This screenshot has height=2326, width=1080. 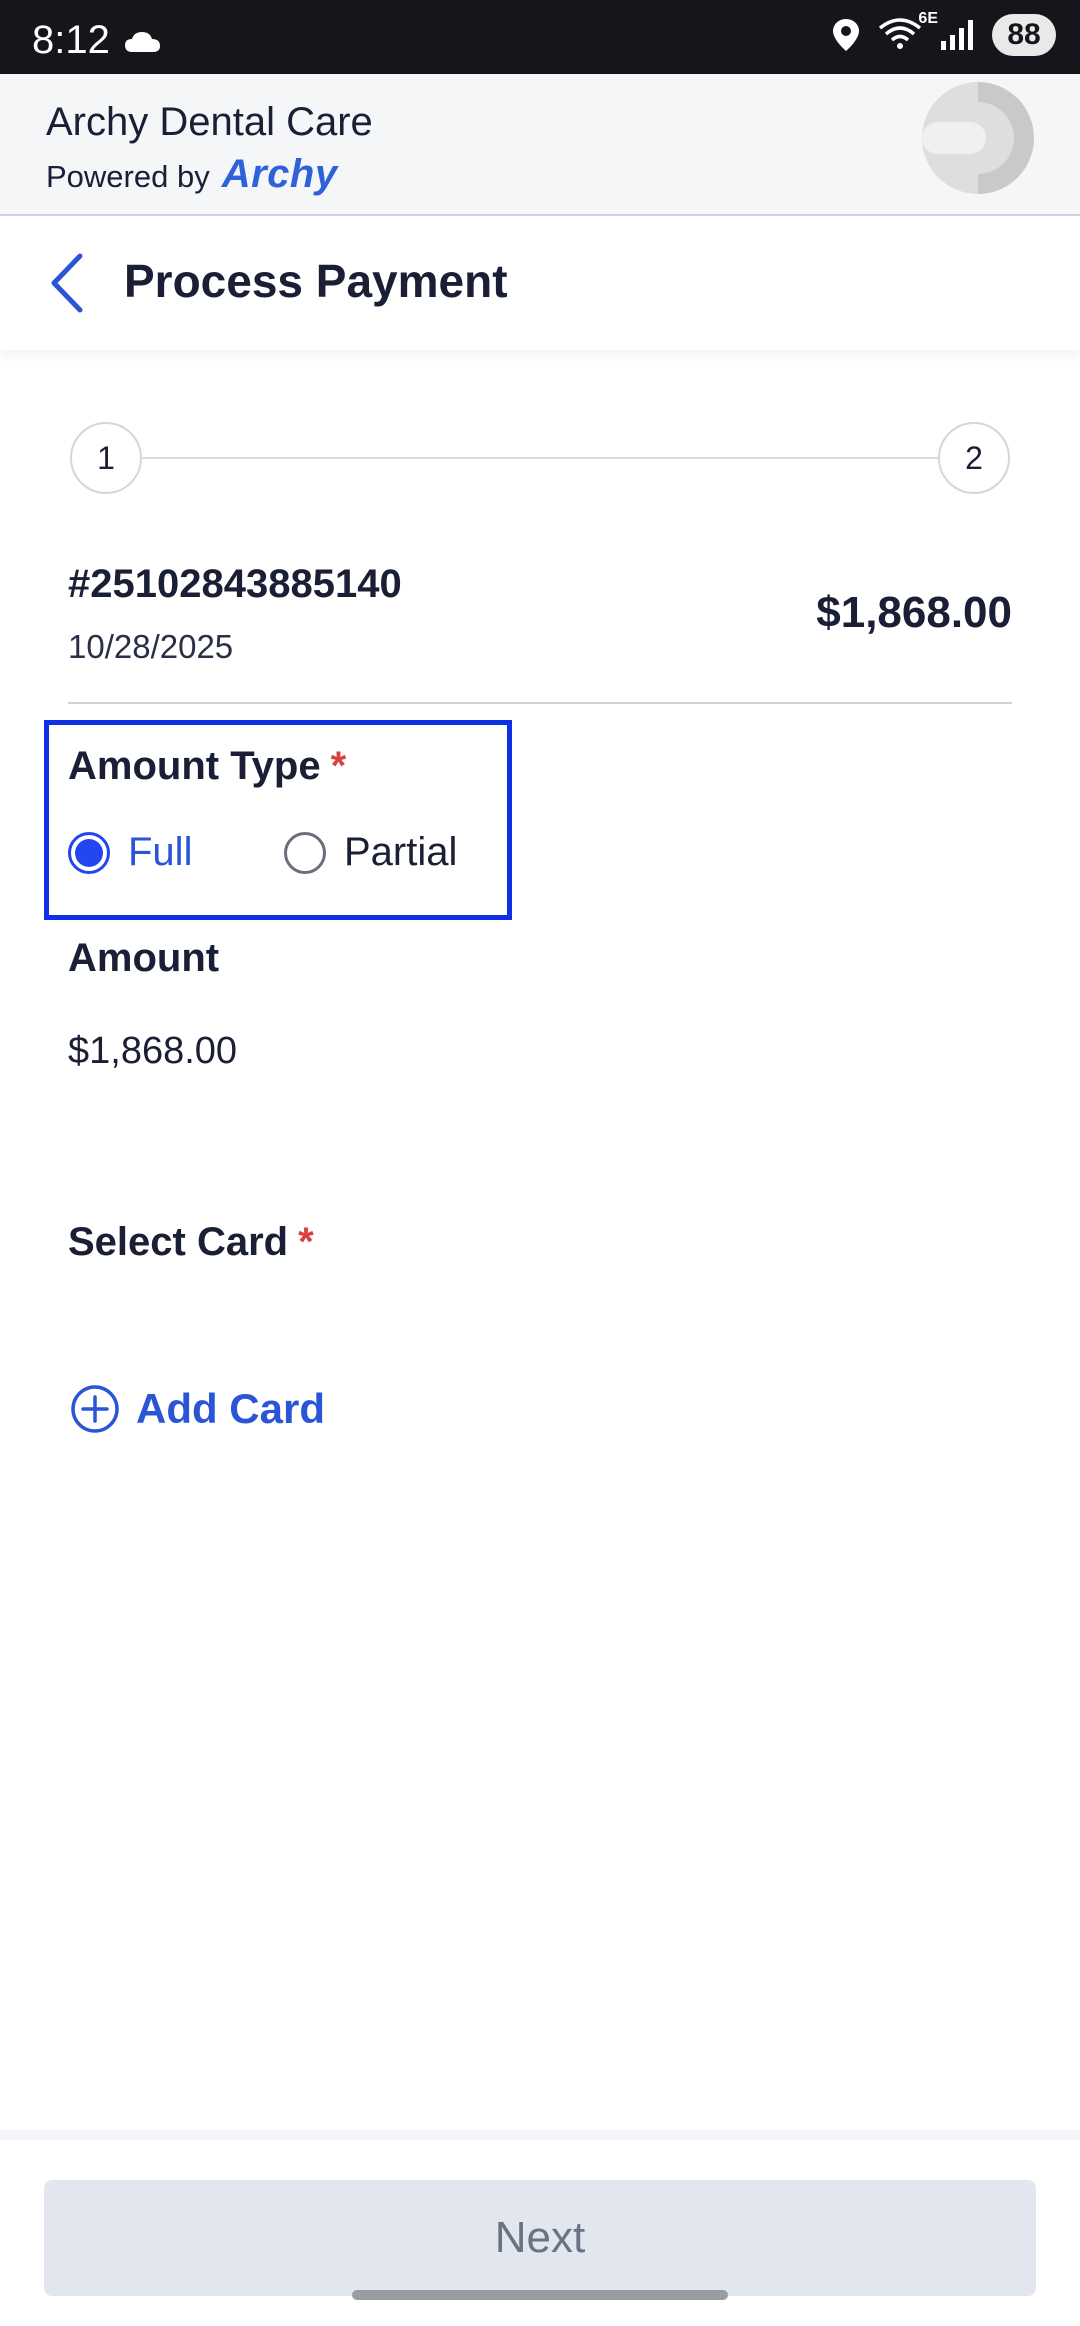 I want to click on invoice-date: 10/28/2025, so click(x=151, y=646).